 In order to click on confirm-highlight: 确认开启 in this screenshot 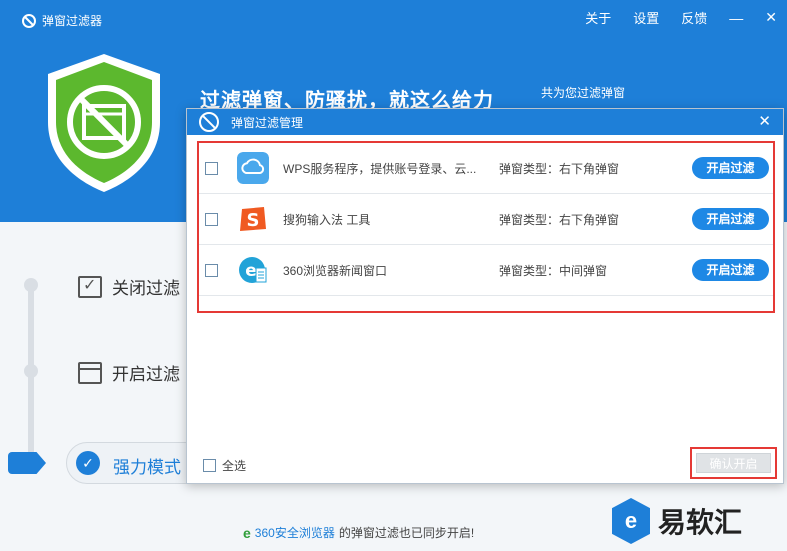, I will do `click(733, 463)`.